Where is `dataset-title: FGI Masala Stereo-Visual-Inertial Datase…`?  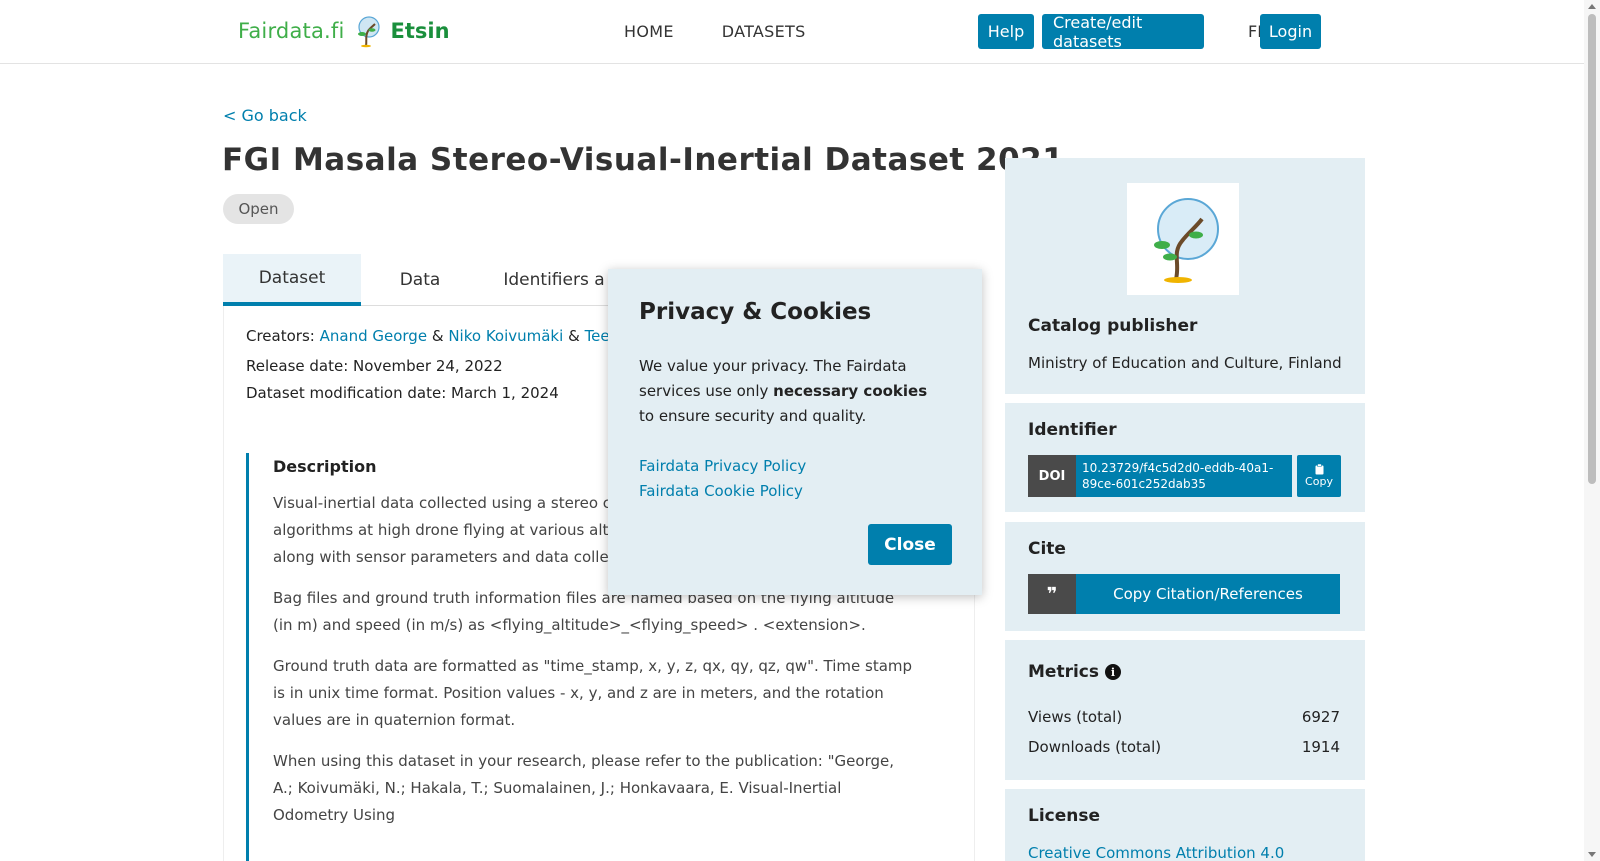
dataset-title: FGI Masala Stereo-Visual-Inertial Datase… is located at coordinates (643, 160).